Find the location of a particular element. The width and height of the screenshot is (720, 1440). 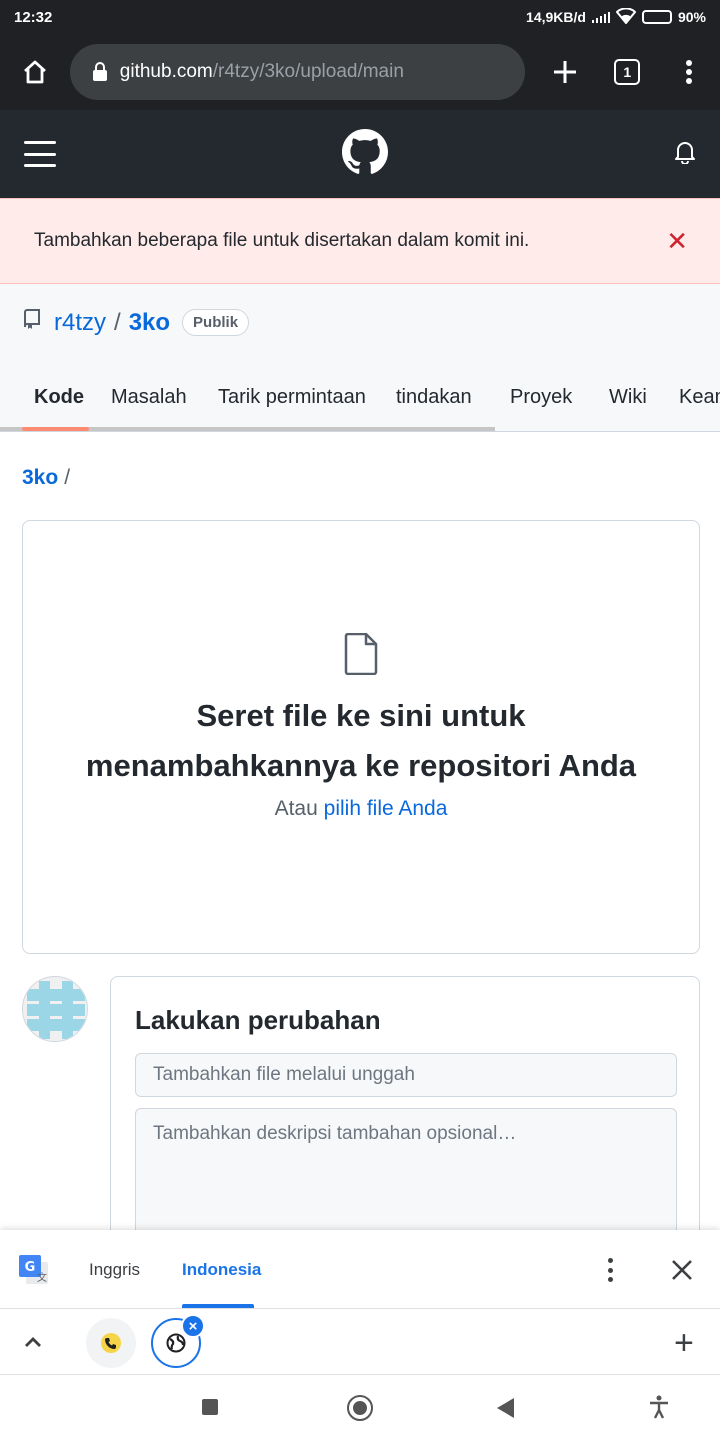

browser-toolbar: github.com/r4tzy/3ko/upload/main 1 is located at coordinates (360, 72).